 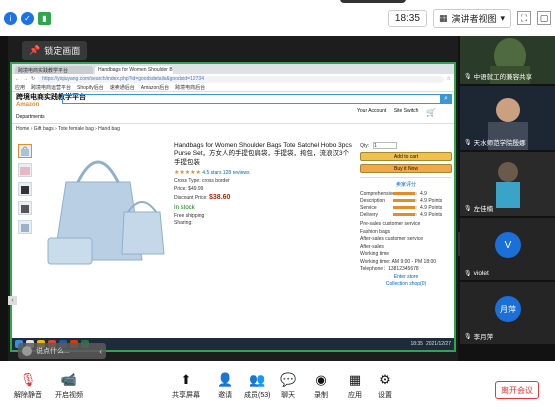 I want to click on unmute-button: 🎙 解除静音, so click(x=28, y=386).